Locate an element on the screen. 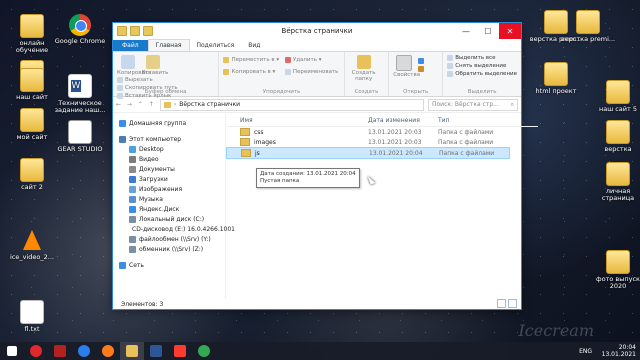  title-bar: Вёрстка странички — ☐ ✕ is located at coordinates (317, 31).